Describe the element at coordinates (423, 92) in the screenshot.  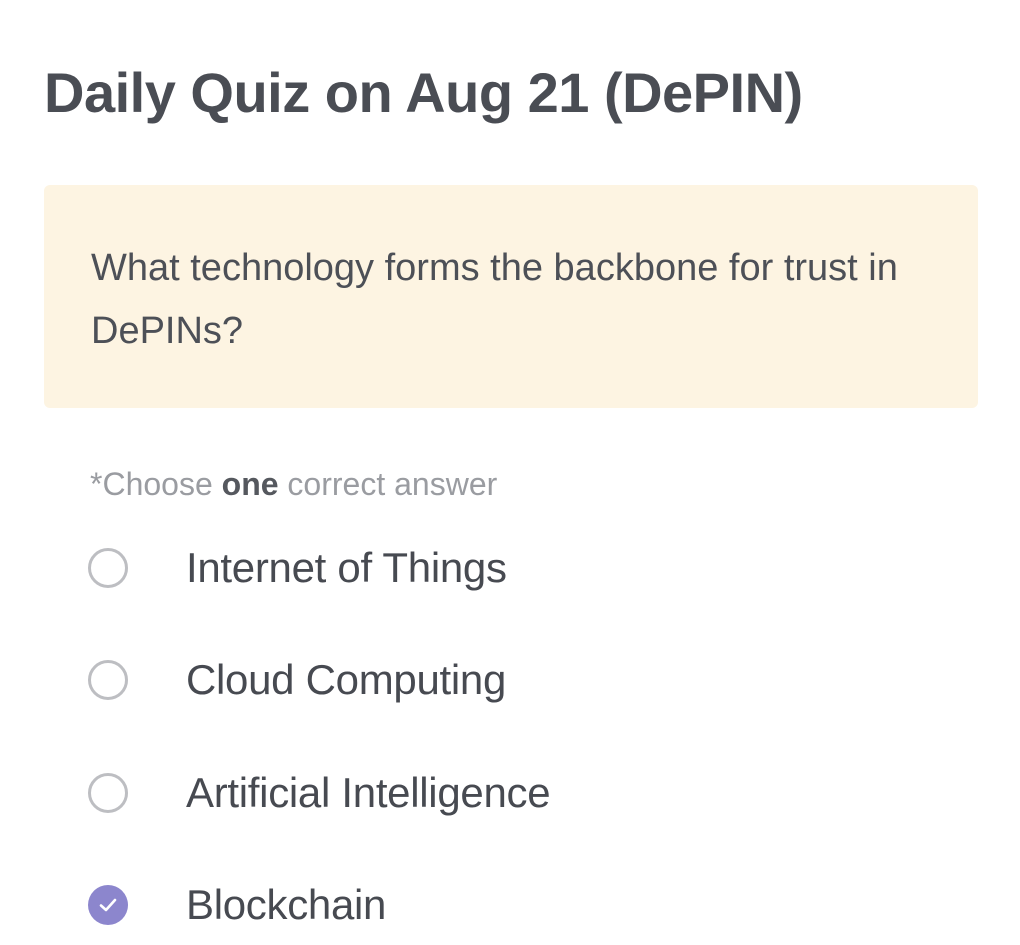
I see `quiz-title: Daily Quiz on Aug 21 (DePIN)` at that location.